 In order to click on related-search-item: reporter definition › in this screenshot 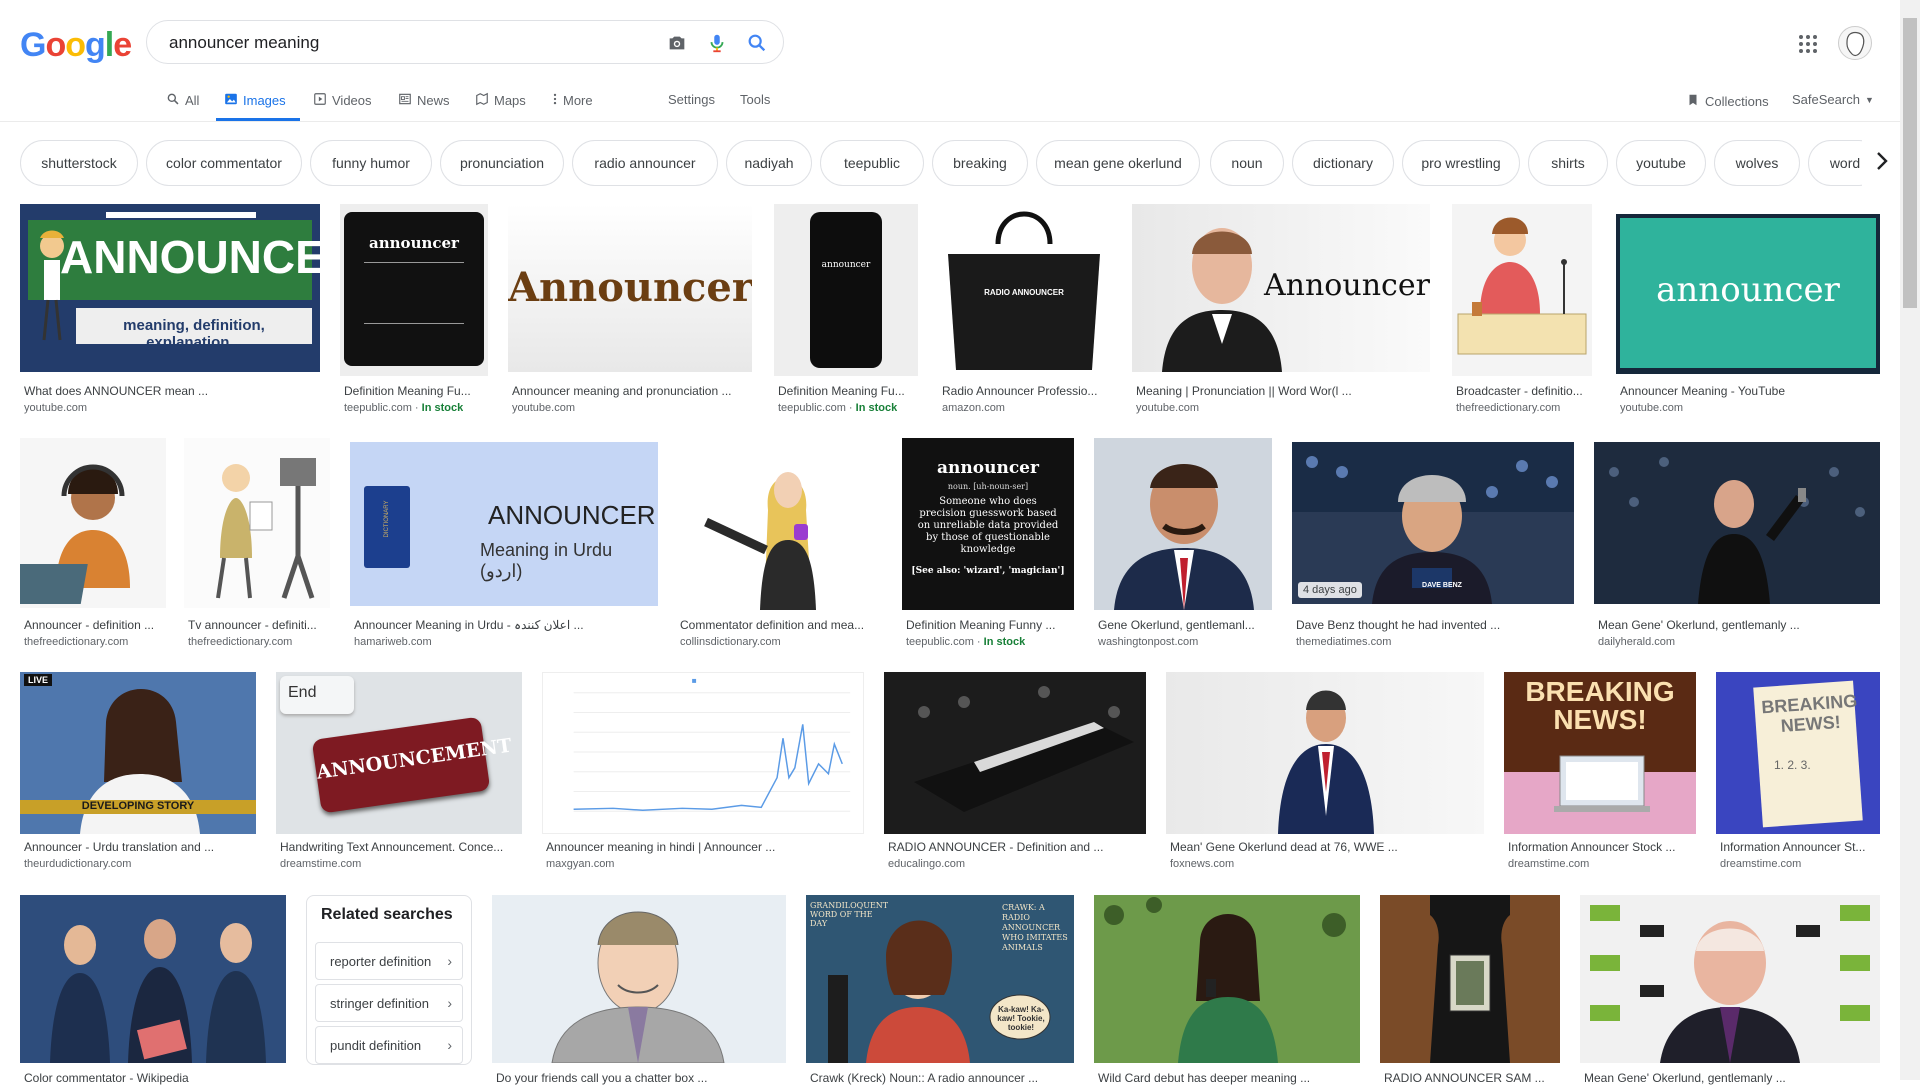, I will do `click(389, 961)`.